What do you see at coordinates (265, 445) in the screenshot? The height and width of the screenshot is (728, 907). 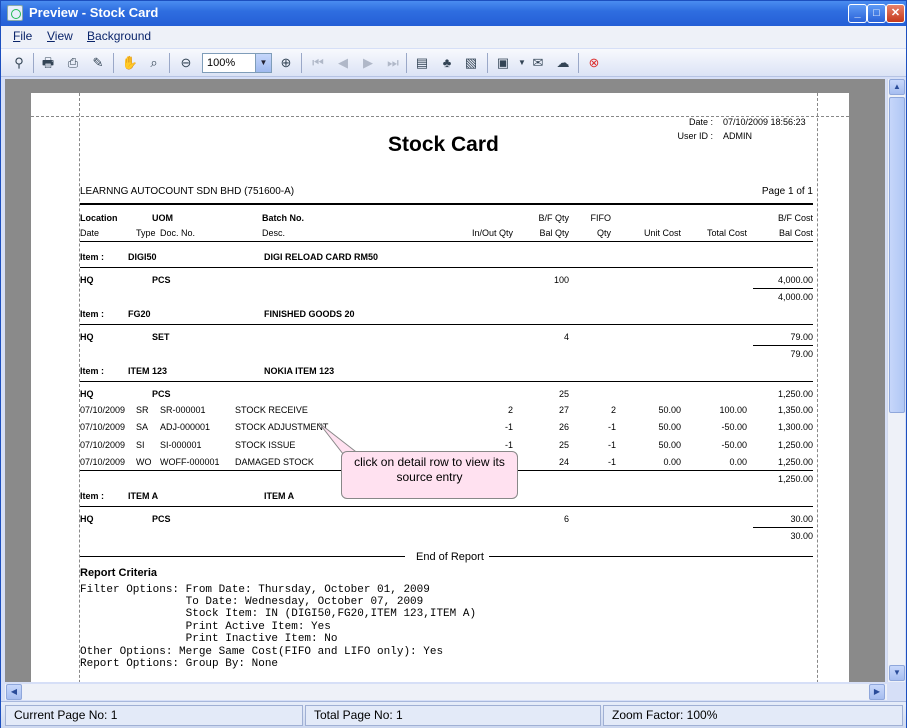 I see `row-desc: STOCK ISSUE` at bounding box center [265, 445].